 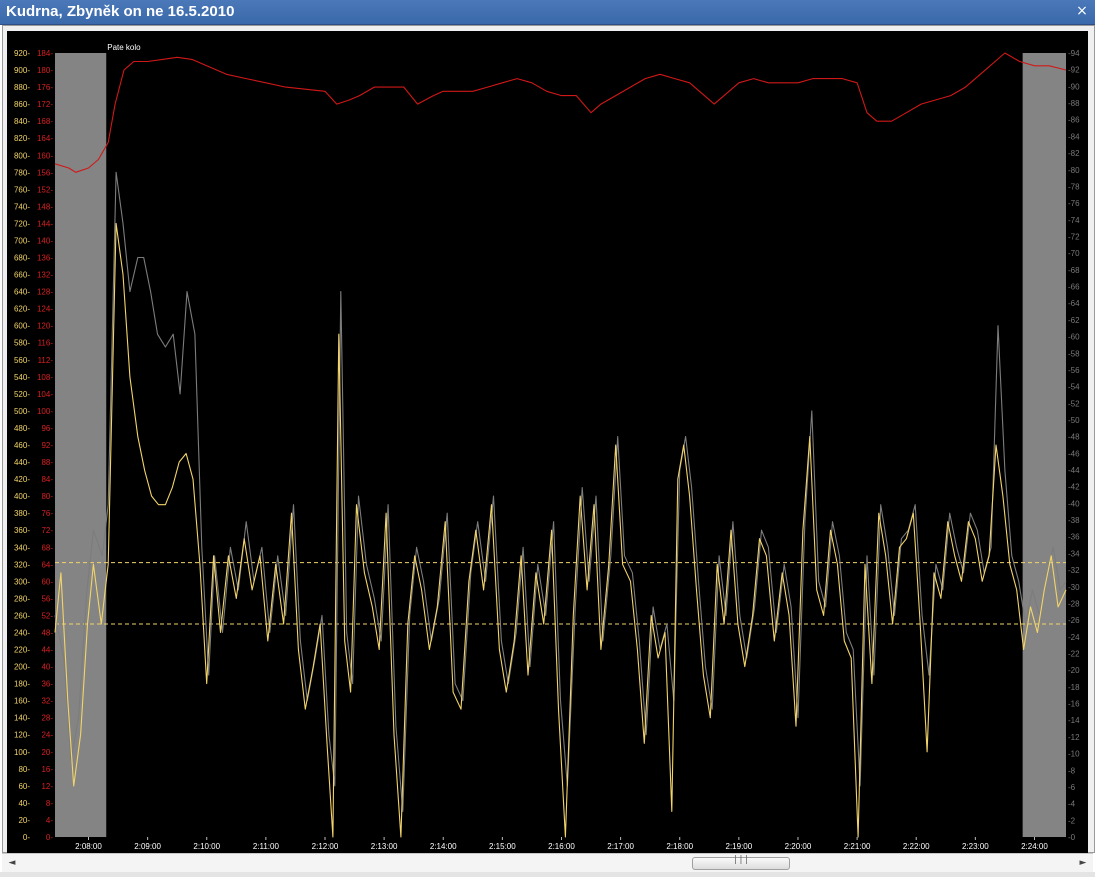 I want to click on power-tick-label: 540-, so click(x=22, y=377).